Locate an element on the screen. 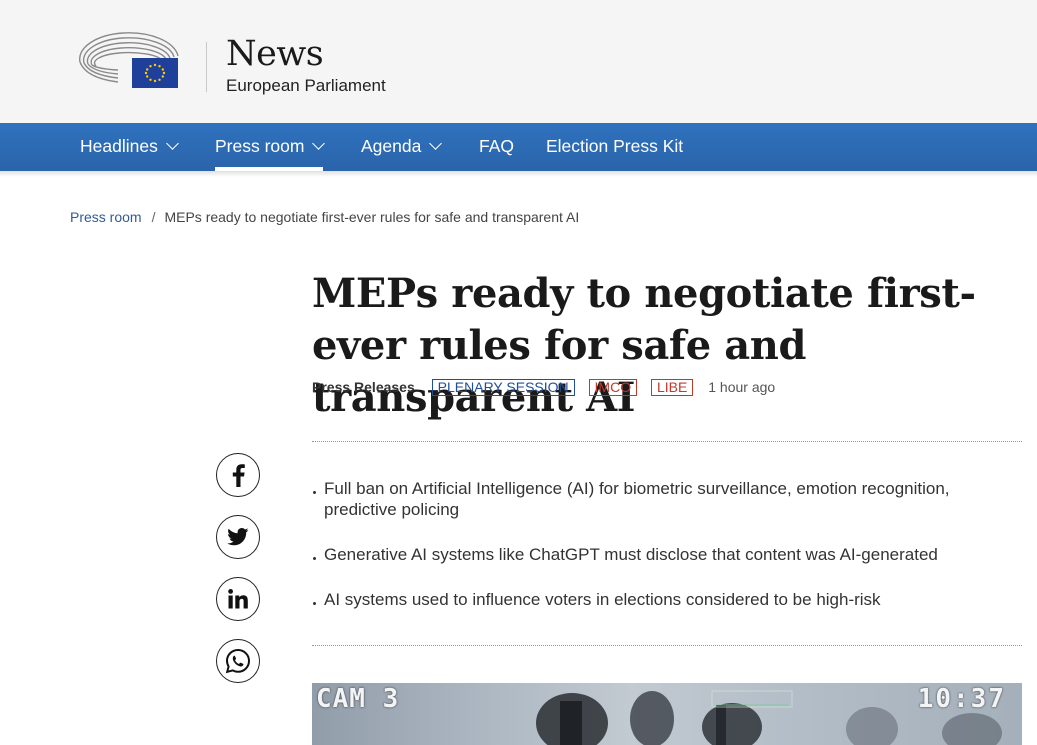 This screenshot has width=1037, height=745. share-facebook-button is located at coordinates (238, 475).